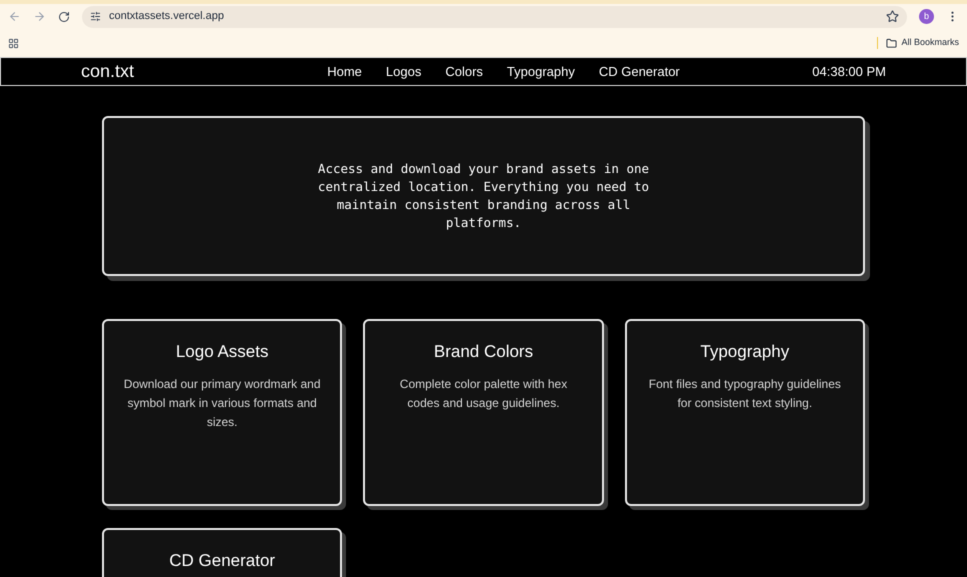  Describe the element at coordinates (64, 16) in the screenshot. I see `reload-icon` at that location.